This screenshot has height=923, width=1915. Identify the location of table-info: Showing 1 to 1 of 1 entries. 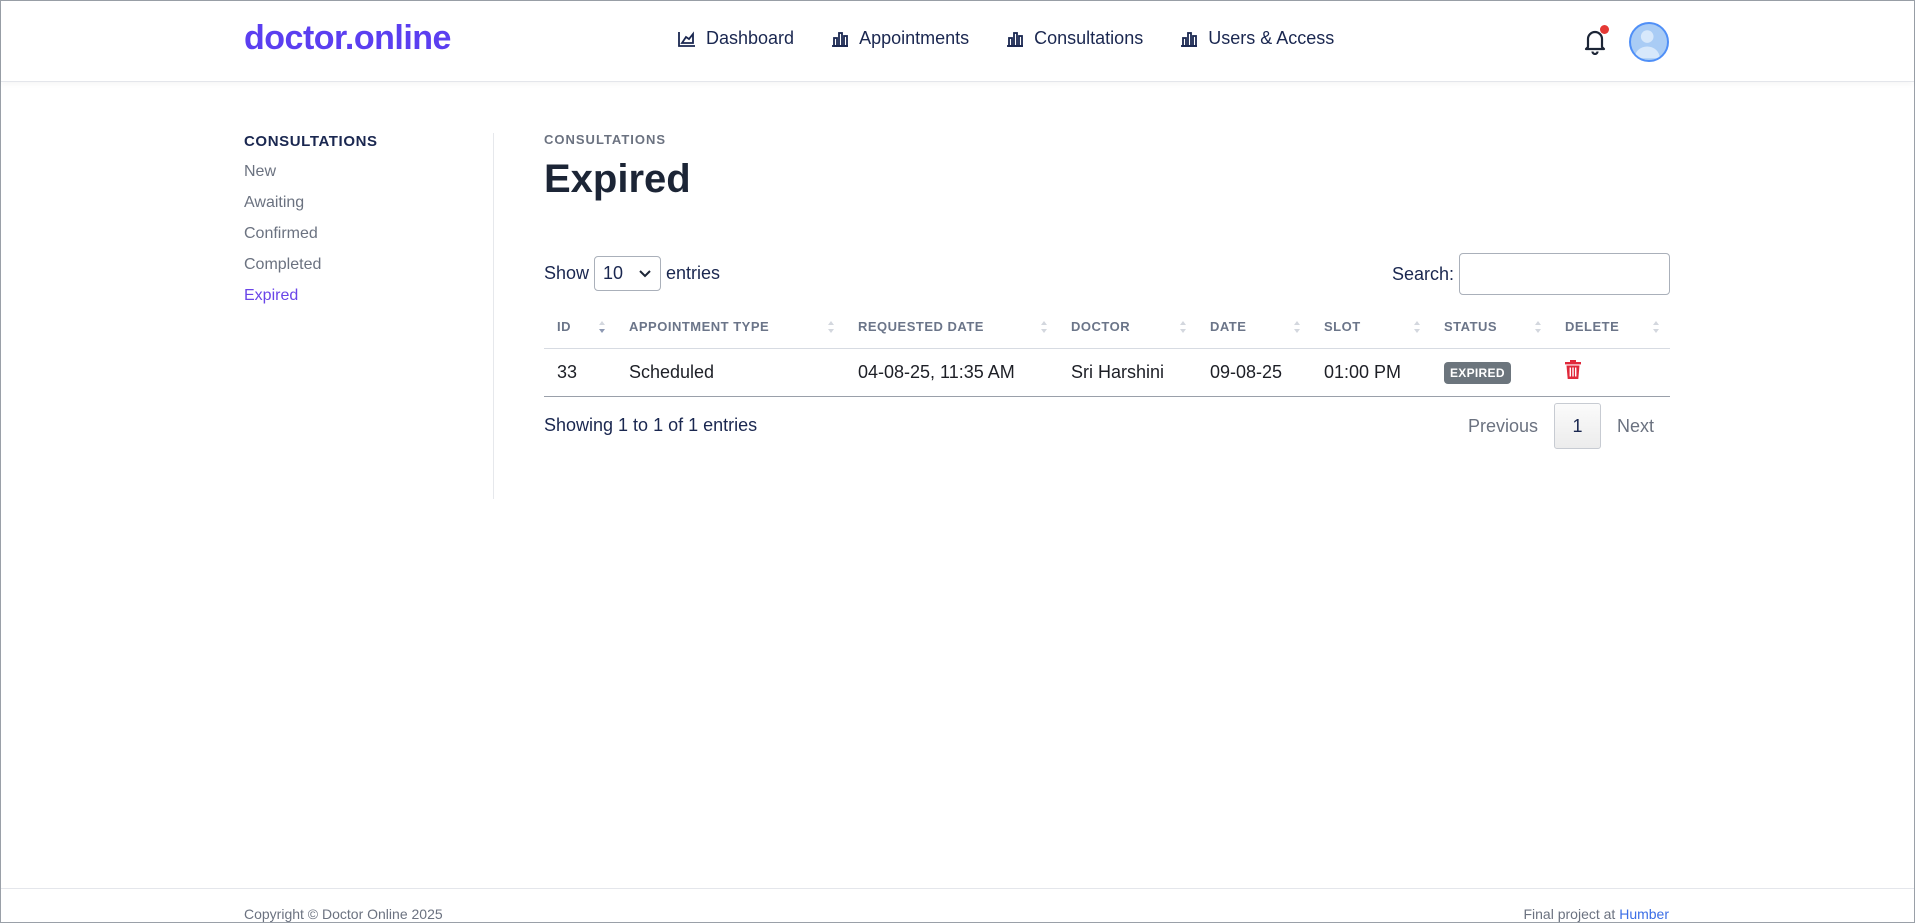
(651, 425).